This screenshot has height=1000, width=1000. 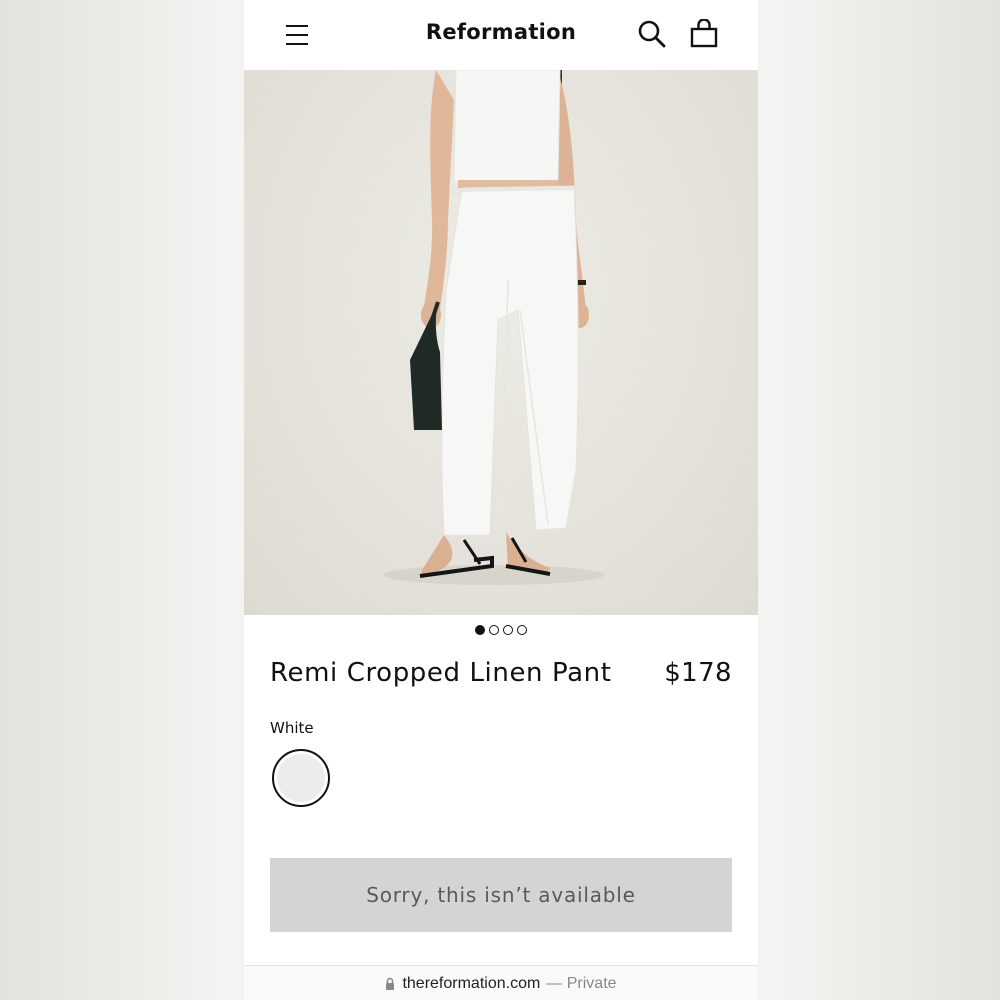 What do you see at coordinates (501, 895) in the screenshot?
I see `unavailable-button: Sorry, this isn’t available` at bounding box center [501, 895].